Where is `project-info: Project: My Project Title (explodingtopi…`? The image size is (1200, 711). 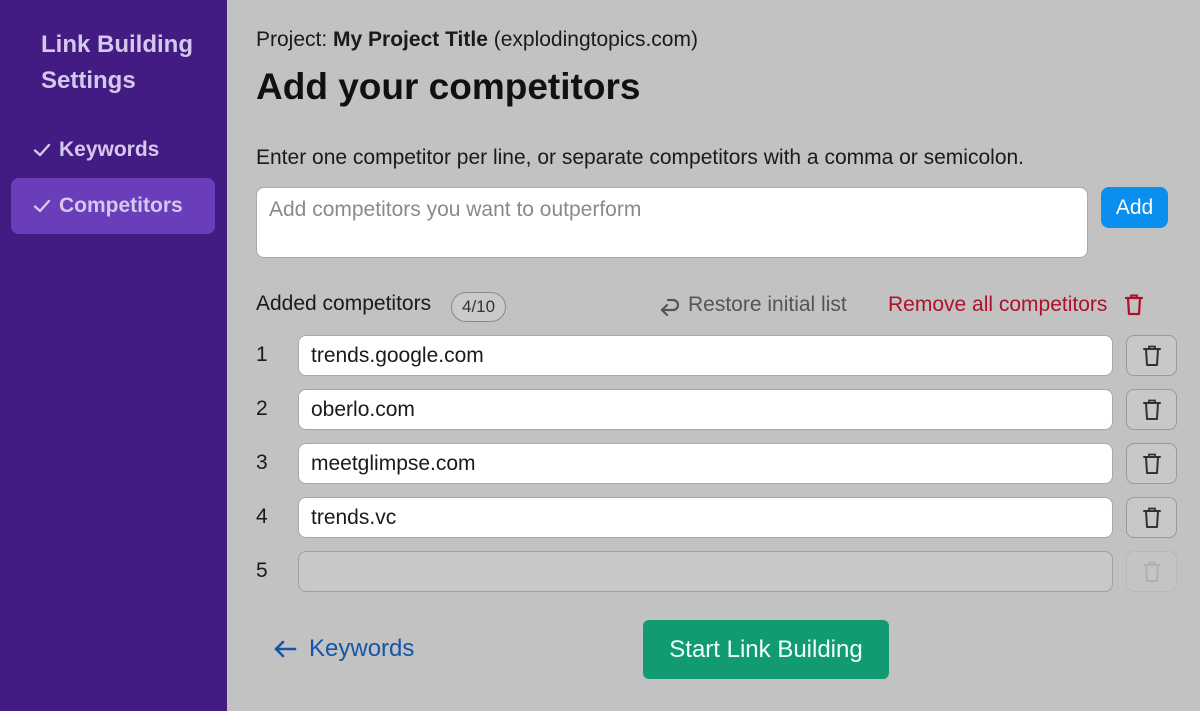 project-info: Project: My Project Title (explodingtopi… is located at coordinates (477, 40).